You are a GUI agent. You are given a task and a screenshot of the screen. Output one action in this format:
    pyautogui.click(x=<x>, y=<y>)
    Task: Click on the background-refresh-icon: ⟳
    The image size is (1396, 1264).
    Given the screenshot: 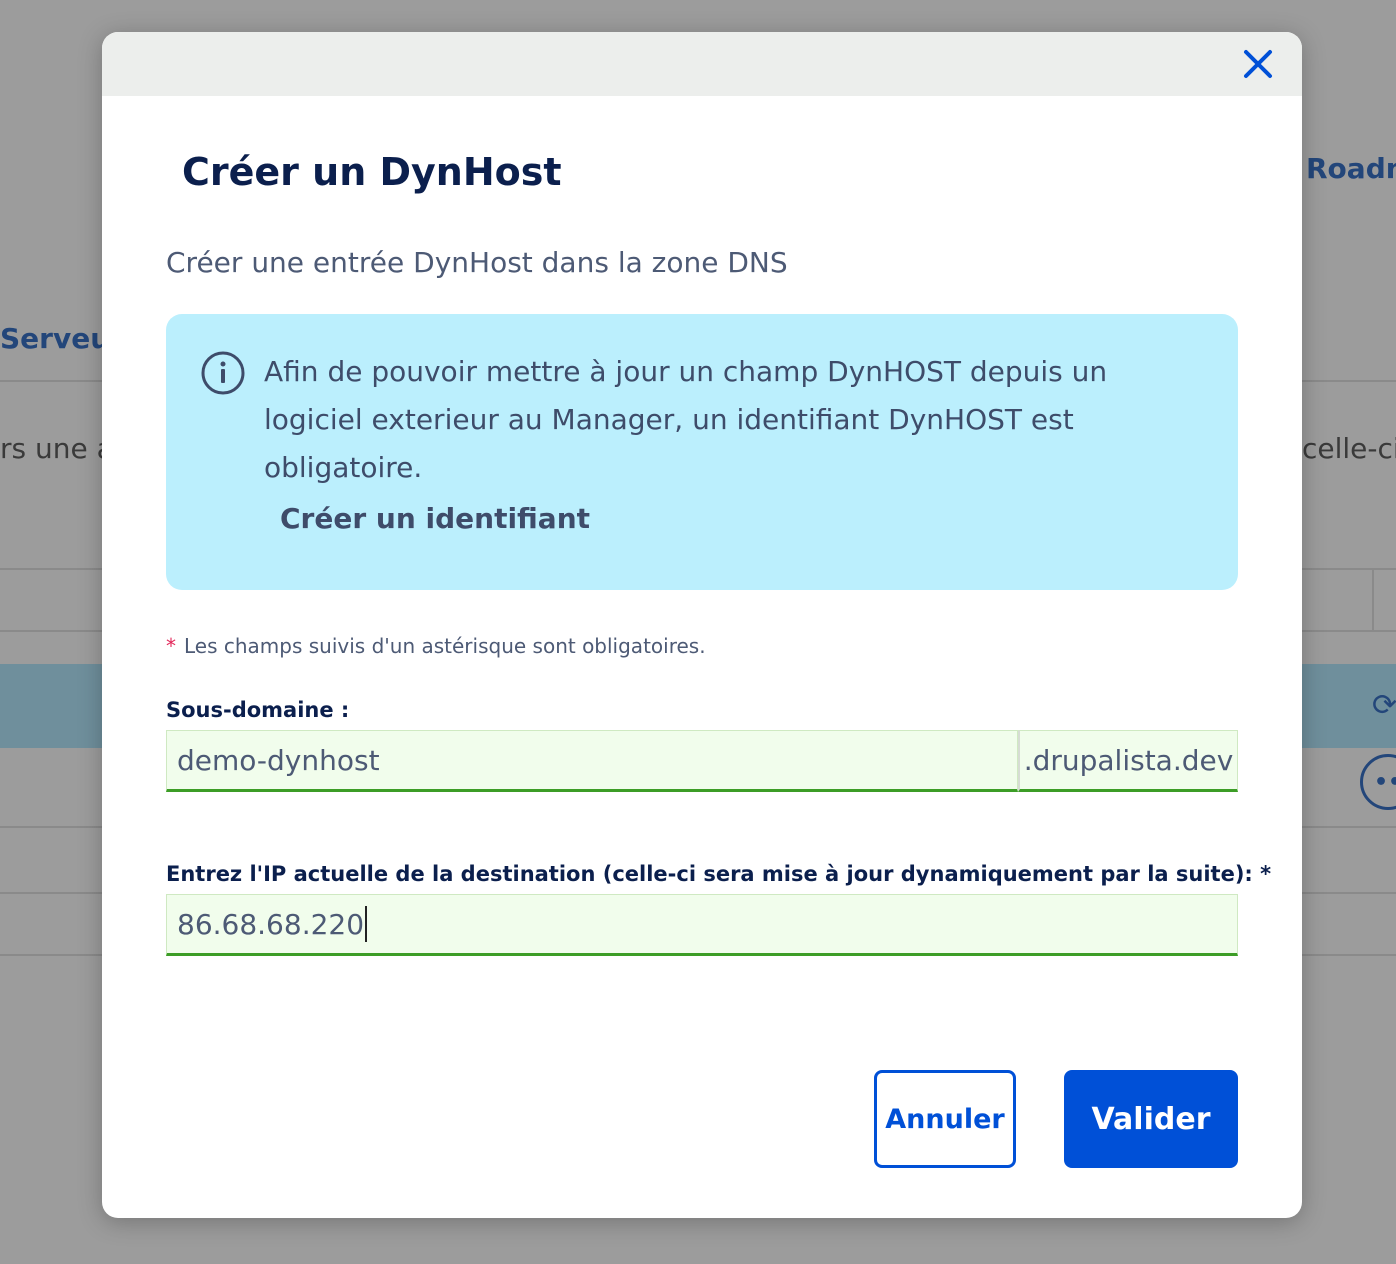 What is the action you would take?
    pyautogui.click(x=1384, y=705)
    